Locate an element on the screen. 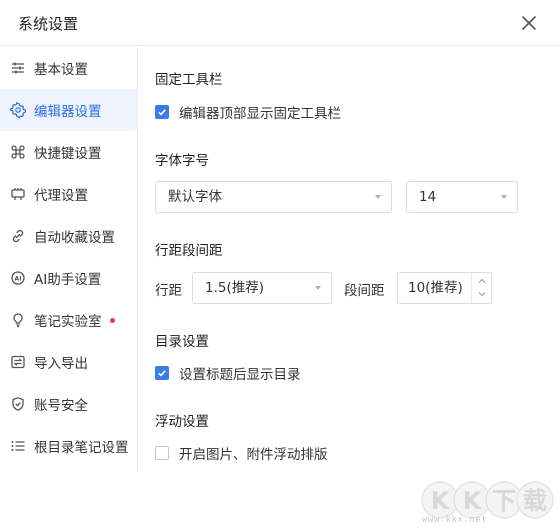 The width and height of the screenshot is (560, 528). sidebar-item-lab: 笔记实验室 is located at coordinates (68, 320).